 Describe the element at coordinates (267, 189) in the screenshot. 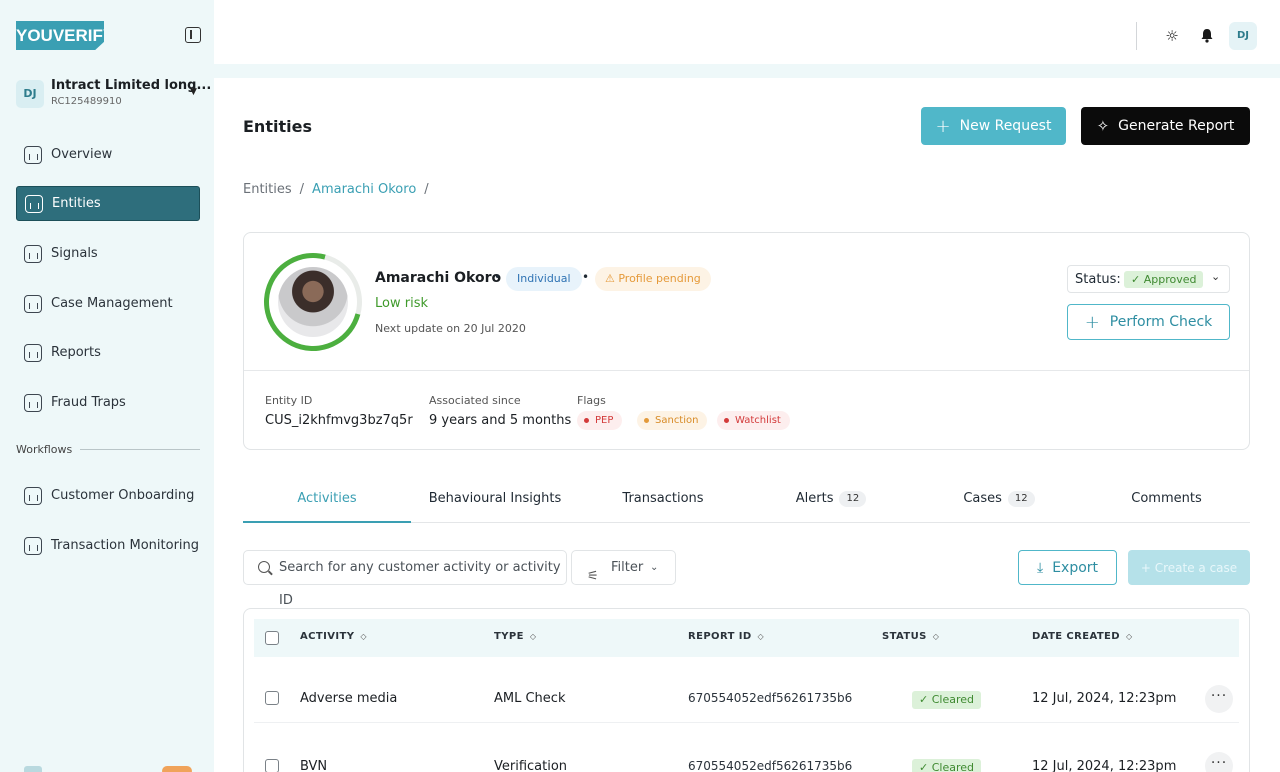

I see `breadcrumb-root: Entities` at that location.